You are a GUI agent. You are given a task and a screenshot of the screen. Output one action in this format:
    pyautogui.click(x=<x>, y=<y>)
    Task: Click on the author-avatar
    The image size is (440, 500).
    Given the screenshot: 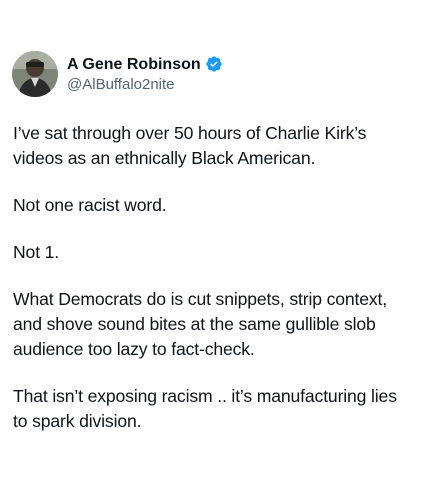 What is the action you would take?
    pyautogui.click(x=35, y=74)
    